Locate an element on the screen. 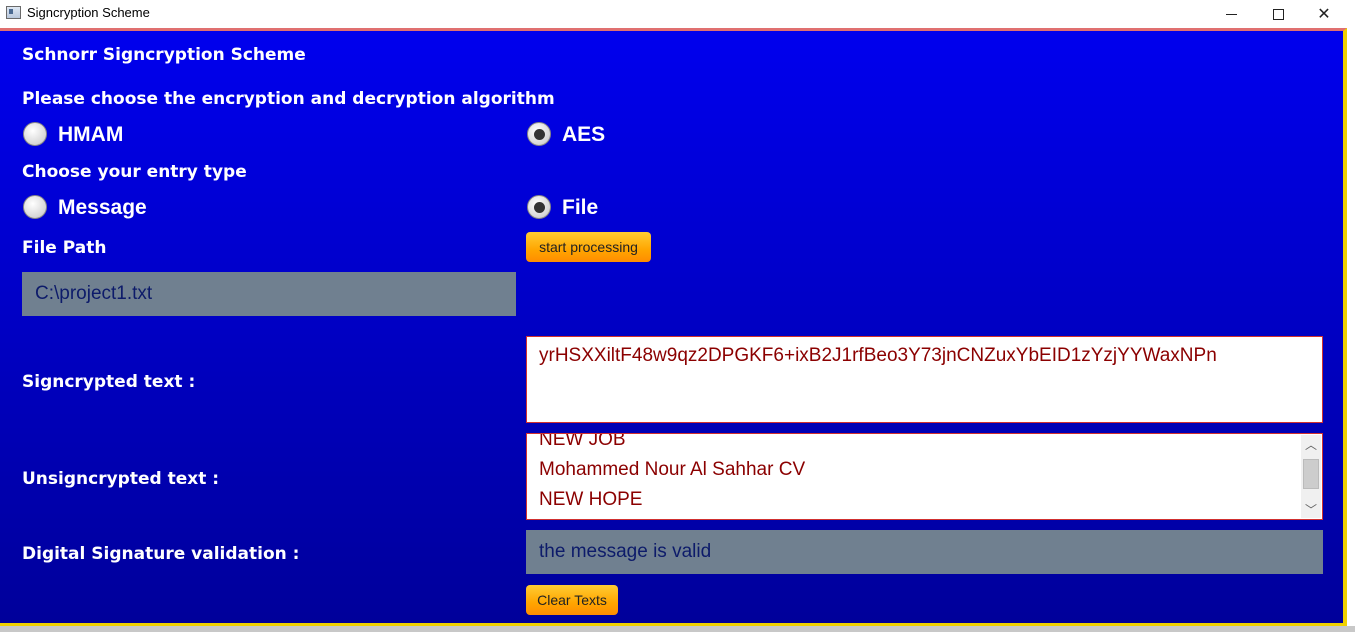 The width and height of the screenshot is (1355, 632). maximize-button is located at coordinates (1278, 14).